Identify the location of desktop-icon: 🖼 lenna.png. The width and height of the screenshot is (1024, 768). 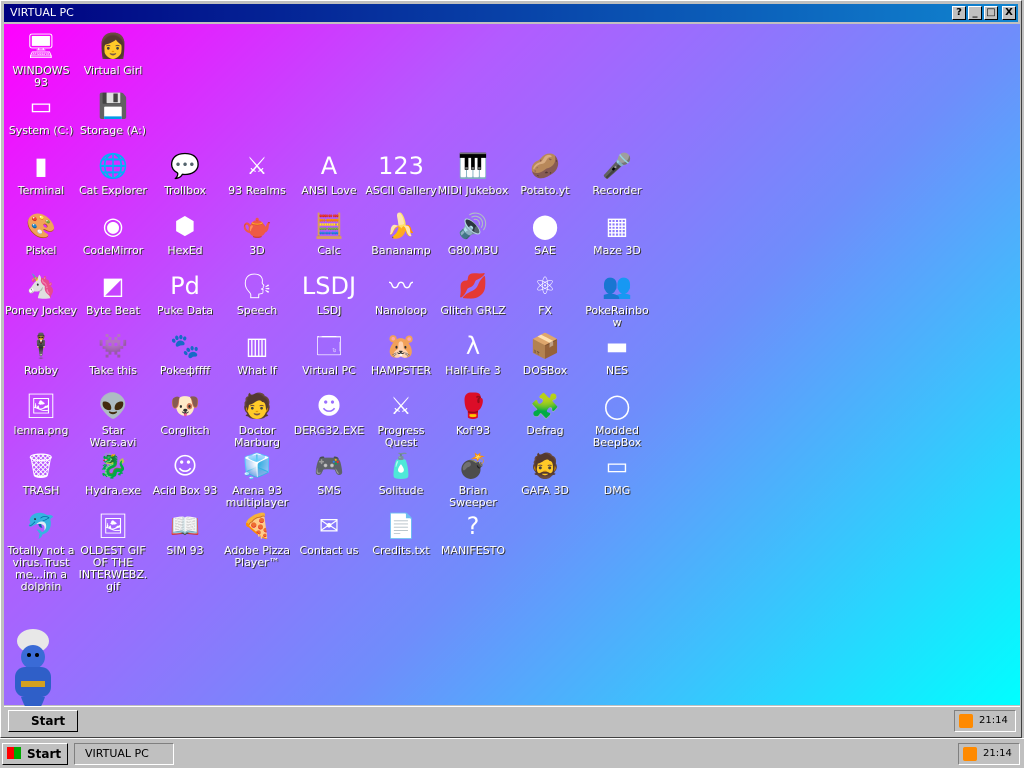
(41, 413).